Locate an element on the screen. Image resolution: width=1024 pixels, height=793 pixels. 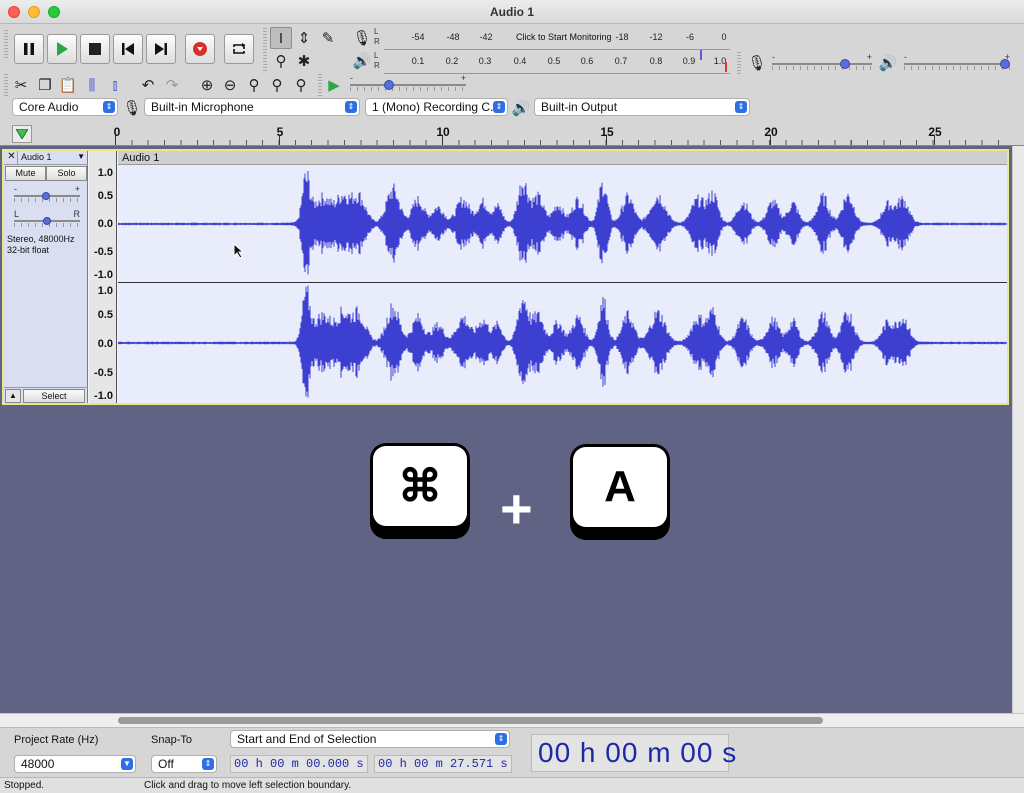
selection-start-time: 00 h 00 m 00.000 s is located at coordinates (299, 764).